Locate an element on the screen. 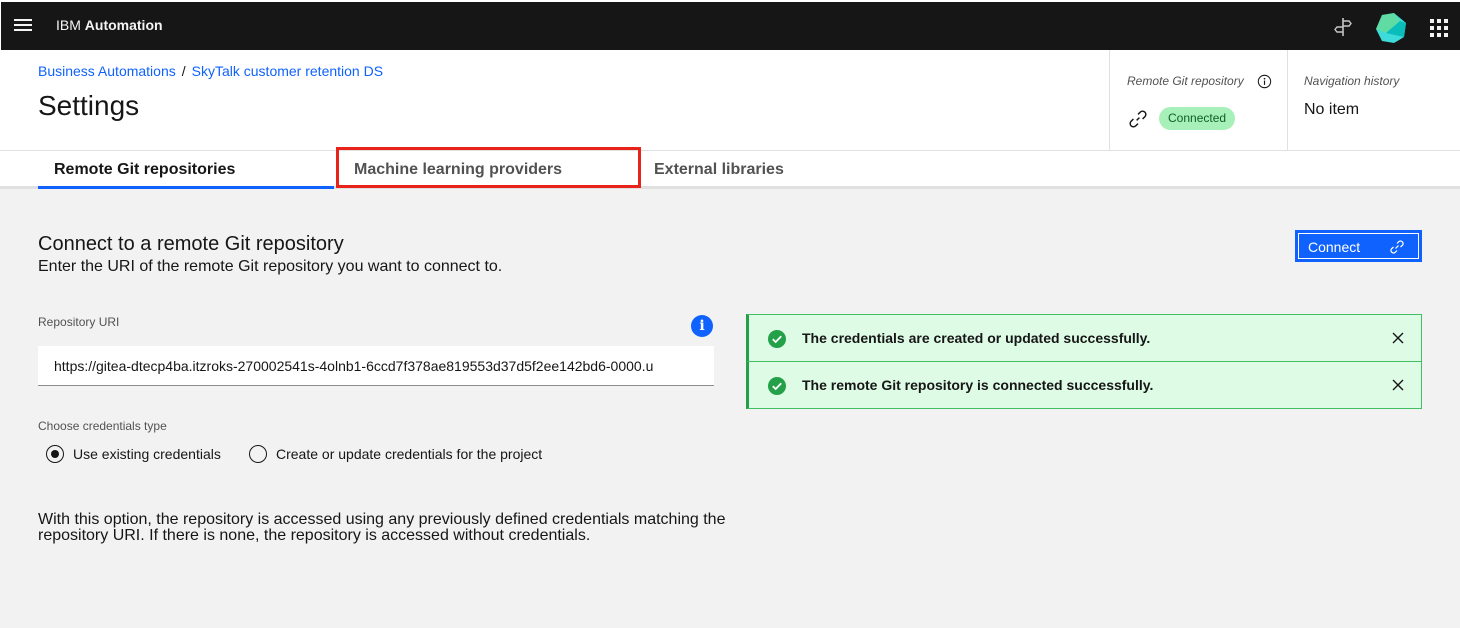 The image size is (1460, 628). top-navigation-bar: IBM Automation is located at coordinates (730, 25).